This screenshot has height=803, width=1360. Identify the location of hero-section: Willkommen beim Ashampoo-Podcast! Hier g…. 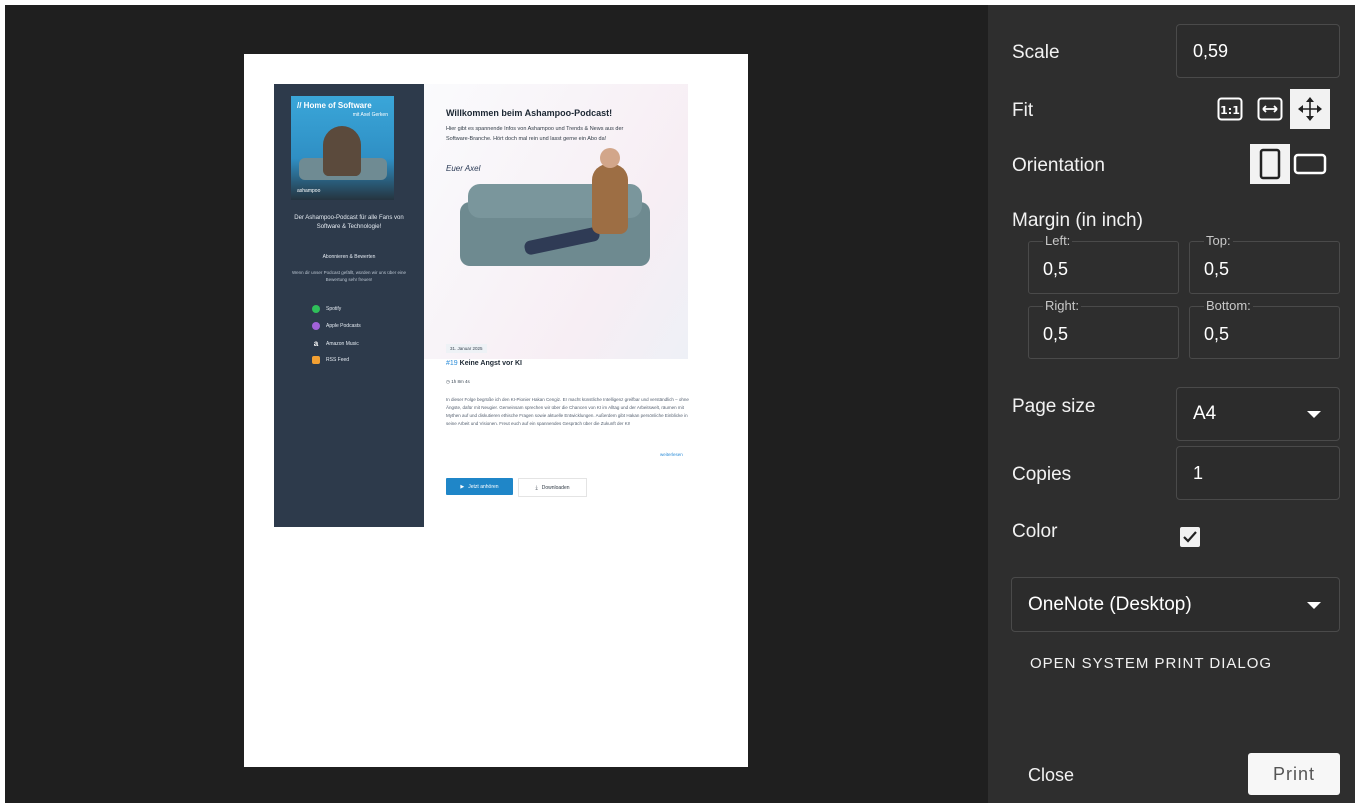
(556, 221).